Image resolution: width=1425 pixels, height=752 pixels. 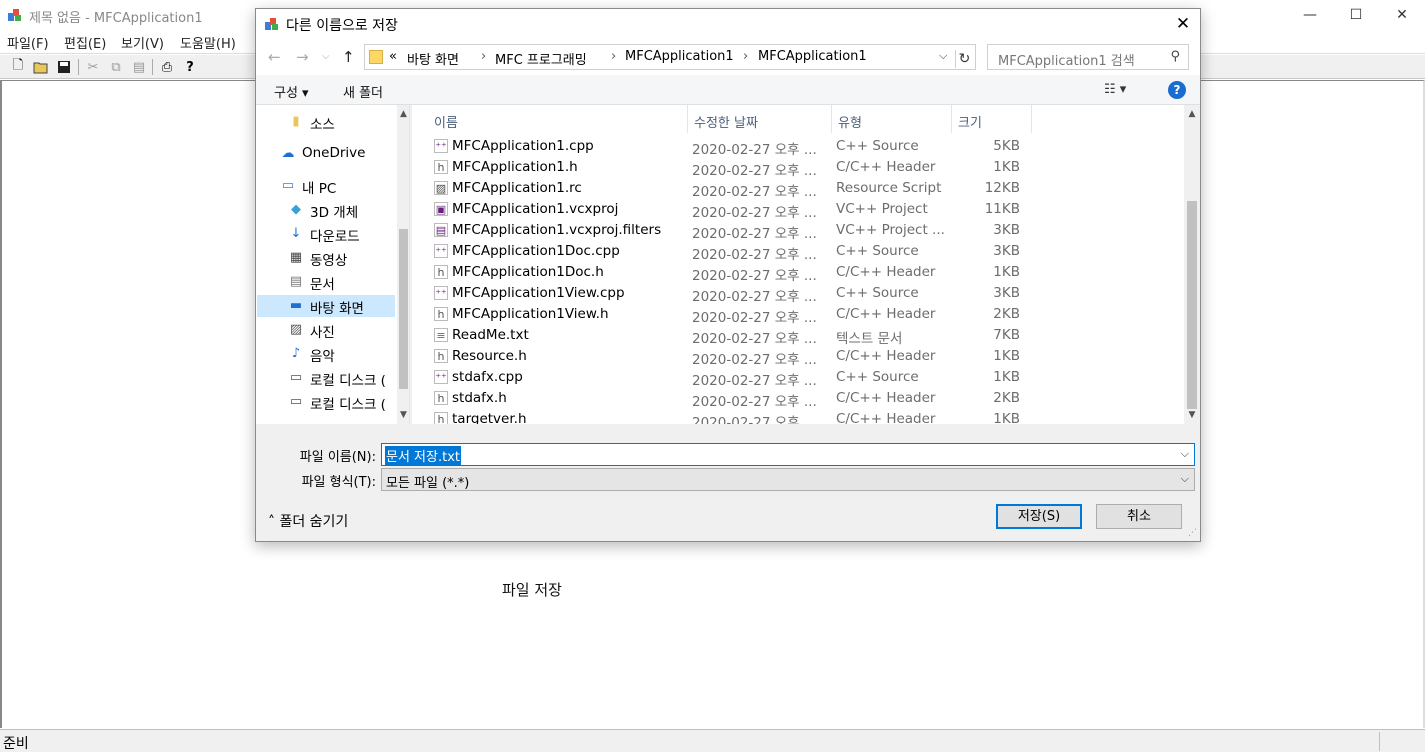 What do you see at coordinates (850, 123) in the screenshot?
I see `column-type-label: 유형` at bounding box center [850, 123].